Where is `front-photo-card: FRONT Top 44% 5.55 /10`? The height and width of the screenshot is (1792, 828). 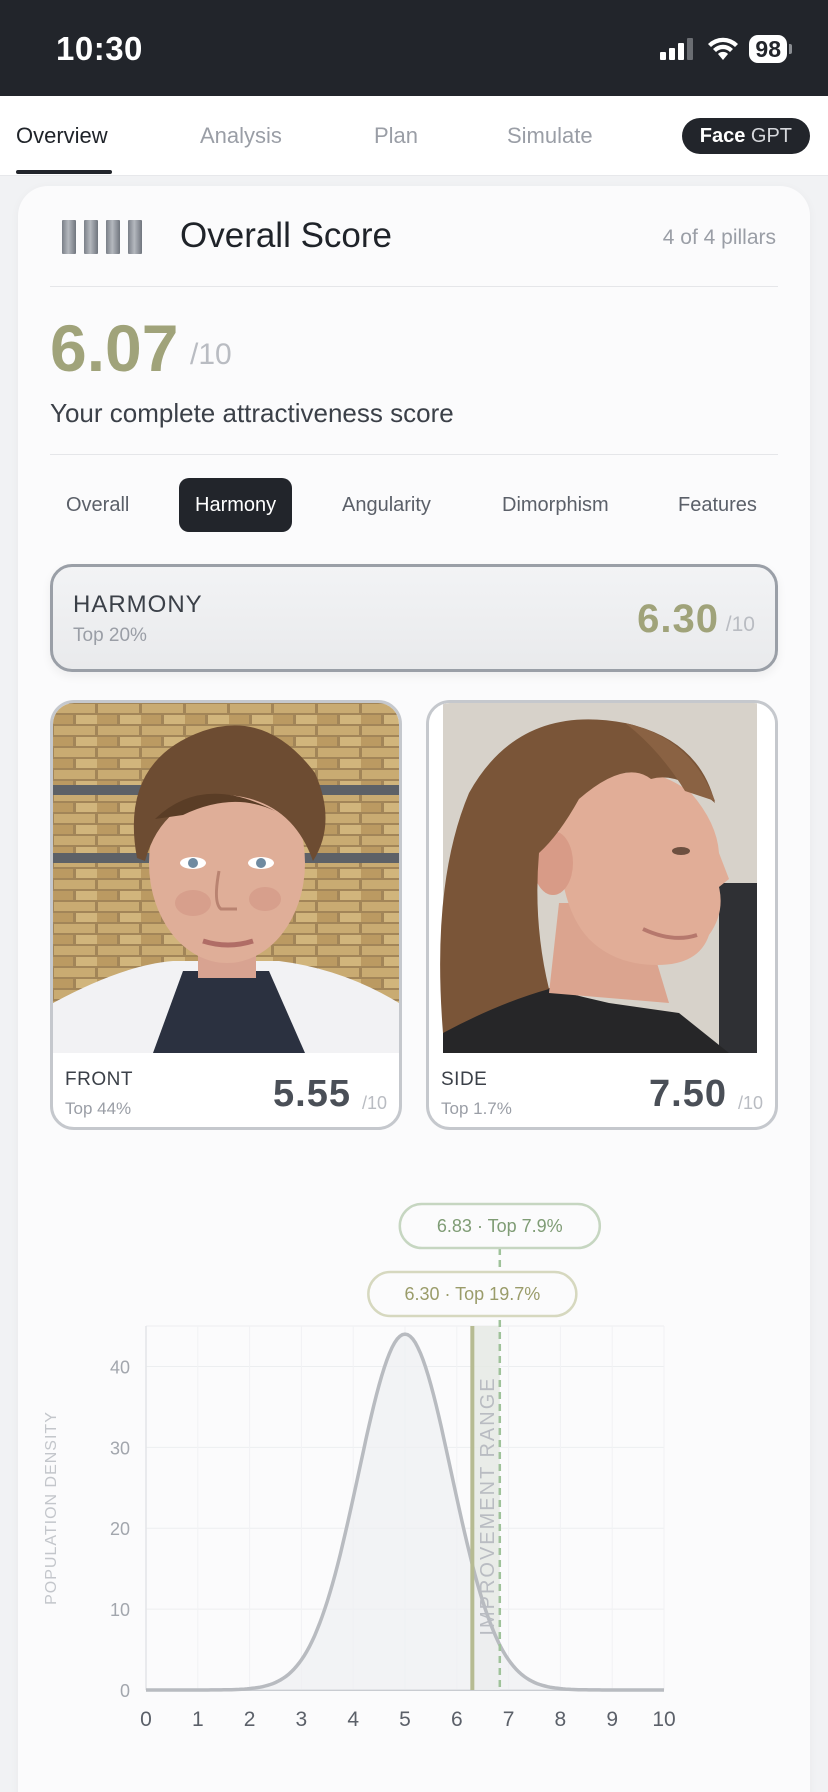 front-photo-card: FRONT Top 44% 5.55 /10 is located at coordinates (226, 915).